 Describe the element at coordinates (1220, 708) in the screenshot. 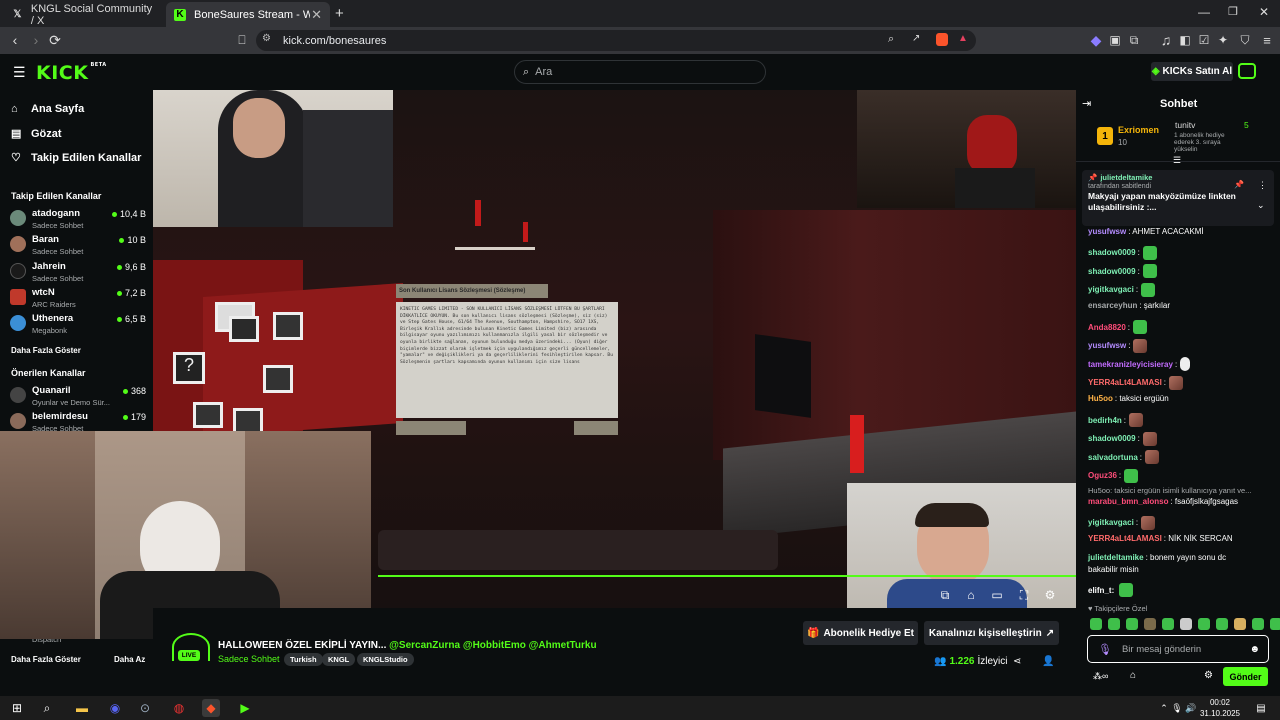

I see `clock: 00:02 31.10.2025` at that location.